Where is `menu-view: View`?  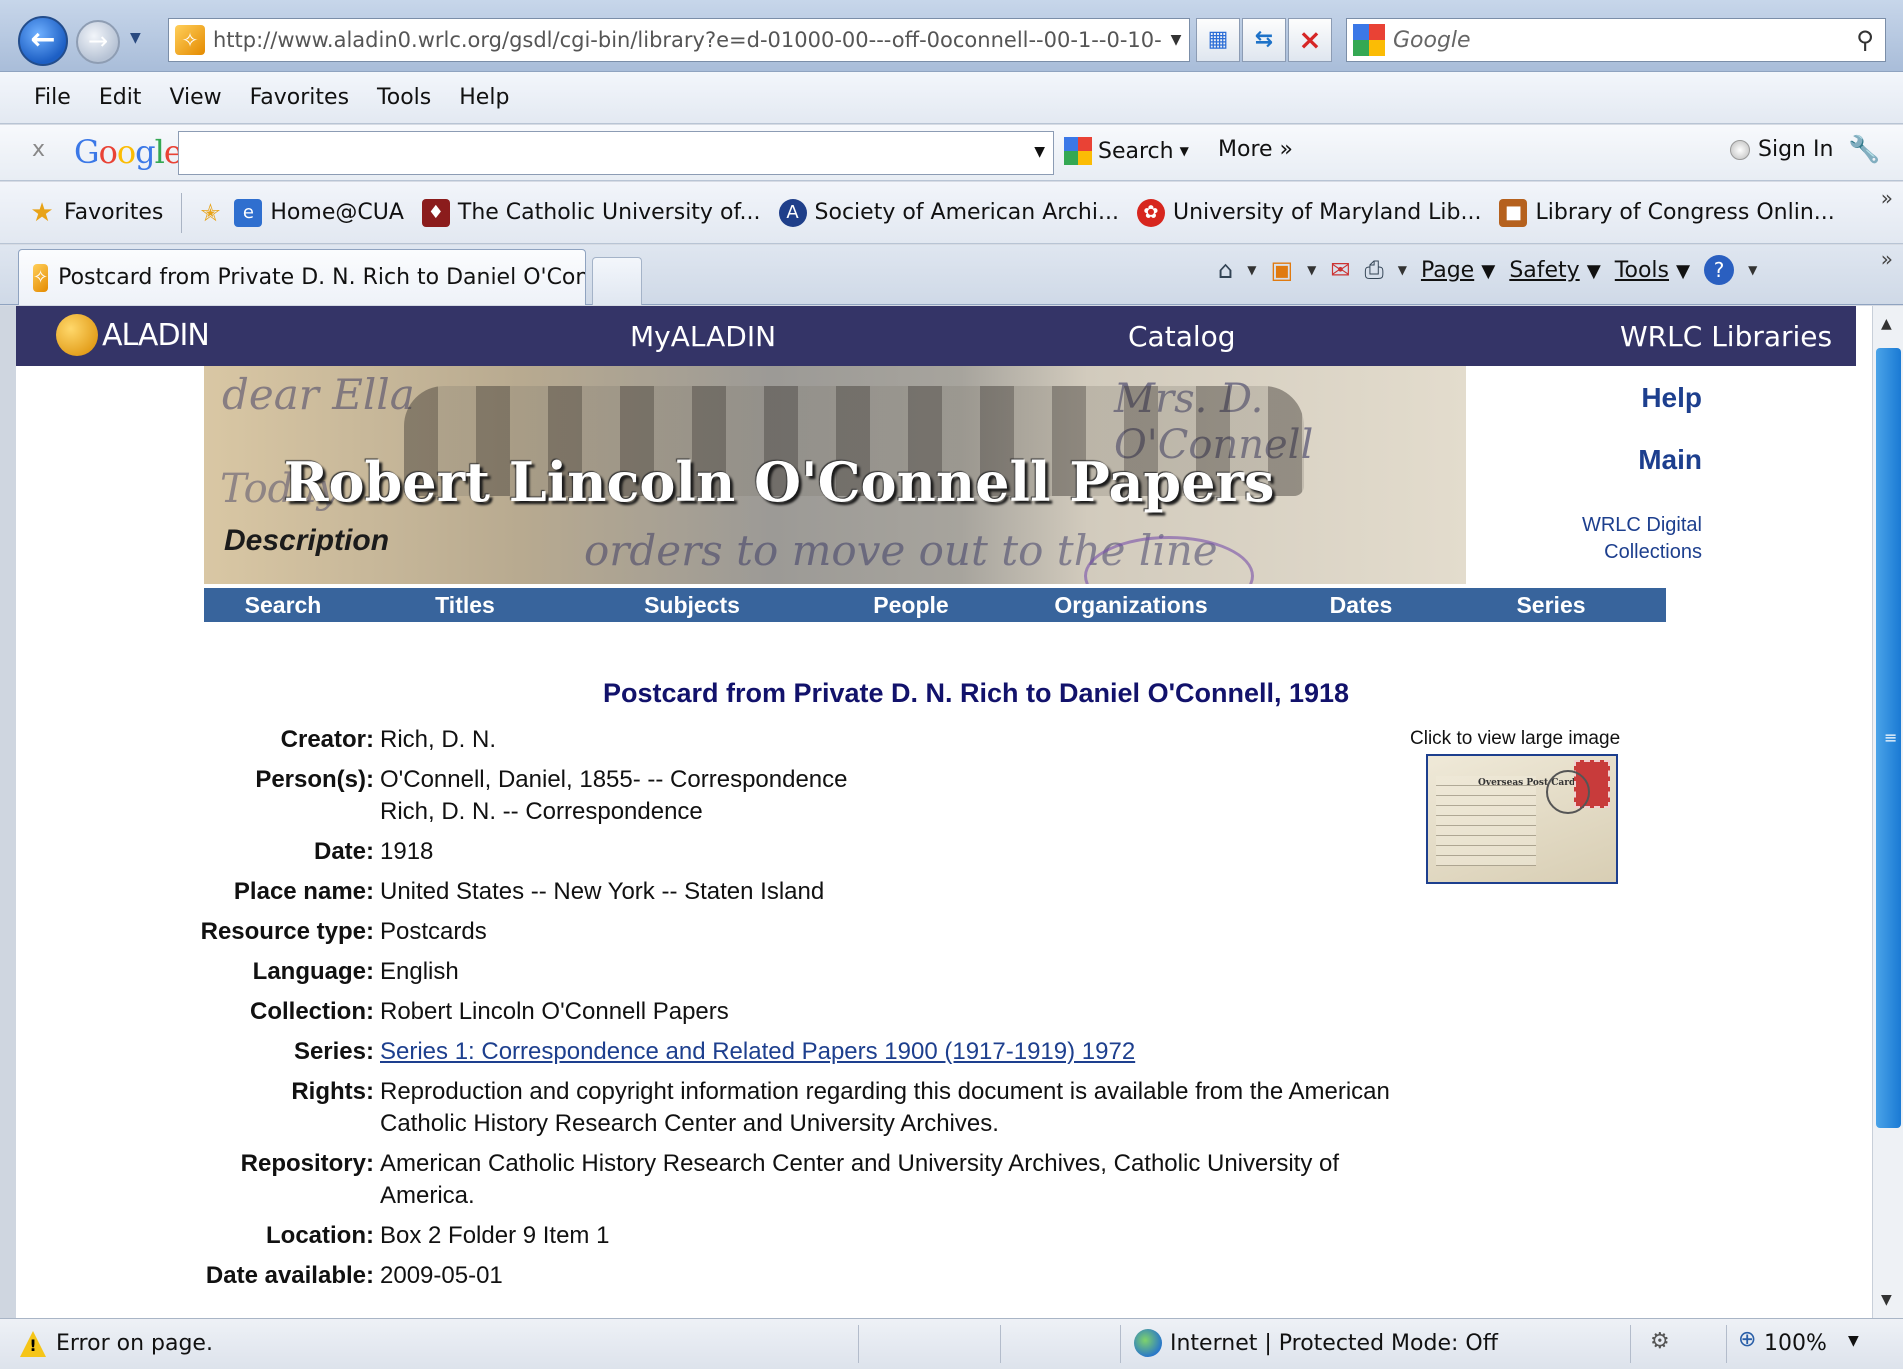
menu-view: View is located at coordinates (195, 97).